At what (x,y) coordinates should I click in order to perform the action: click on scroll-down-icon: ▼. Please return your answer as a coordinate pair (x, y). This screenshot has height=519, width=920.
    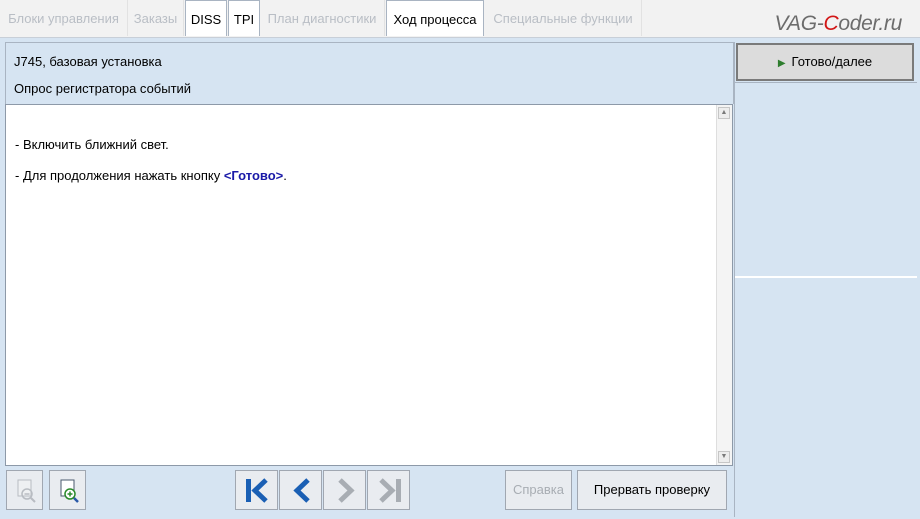
    Looking at the image, I should click on (724, 457).